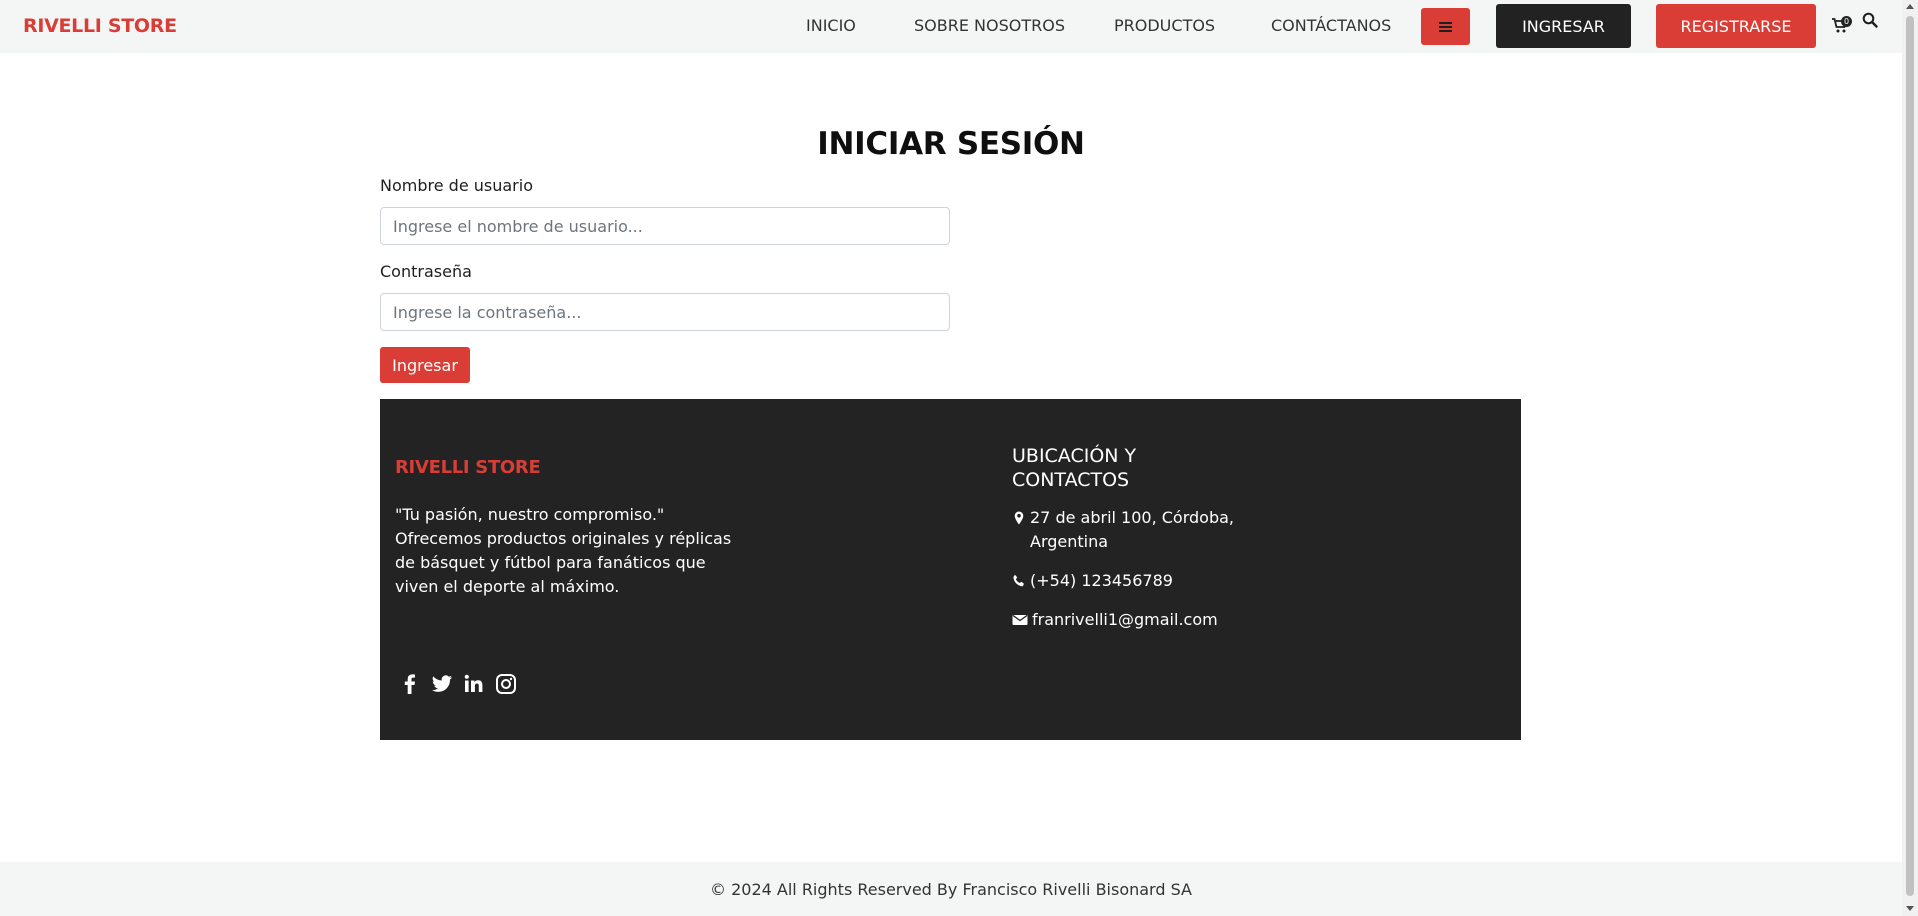 This screenshot has width=1918, height=916. Describe the element at coordinates (468, 467) in the screenshot. I see `footer-brand: RIVELLI STORE` at that location.